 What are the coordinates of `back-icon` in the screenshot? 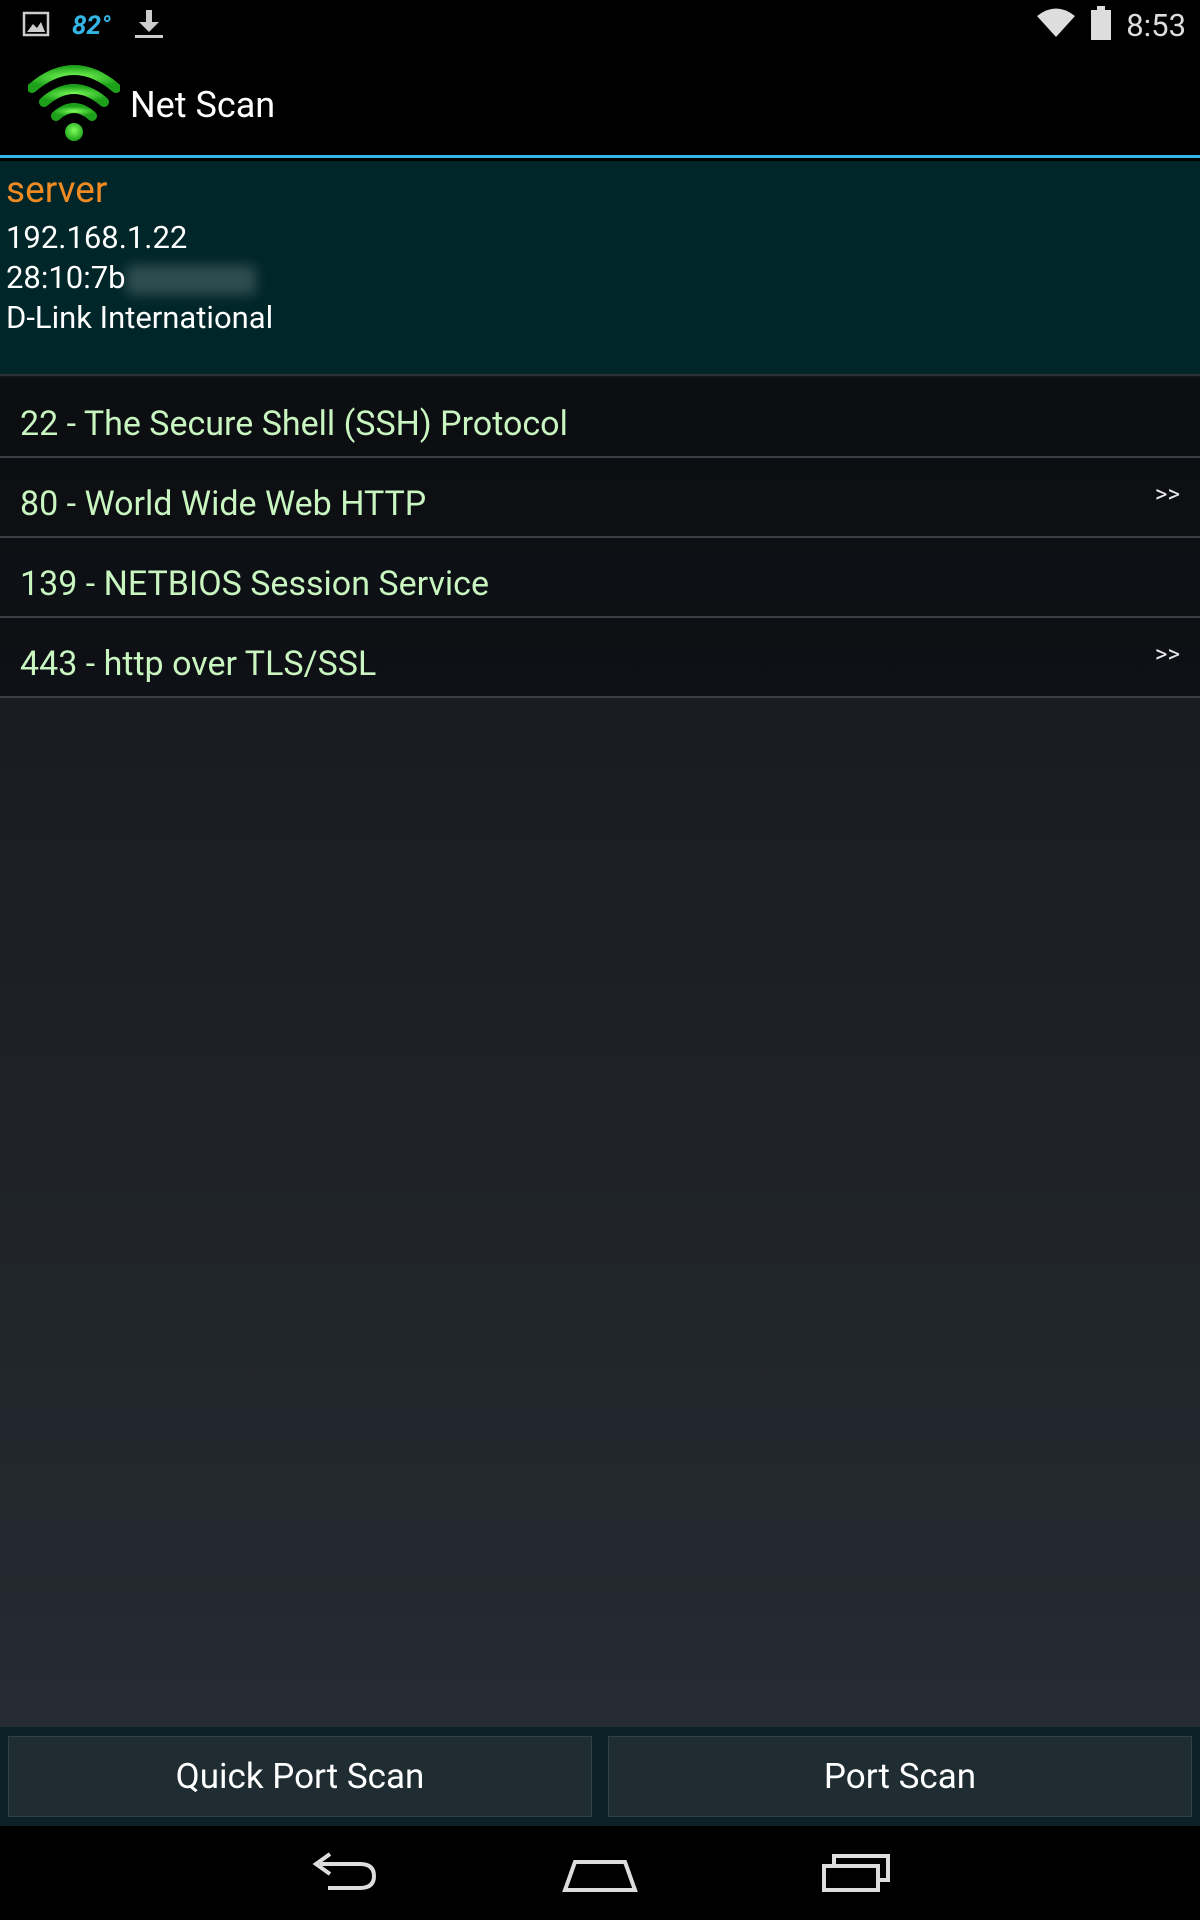 It's located at (343, 1874).